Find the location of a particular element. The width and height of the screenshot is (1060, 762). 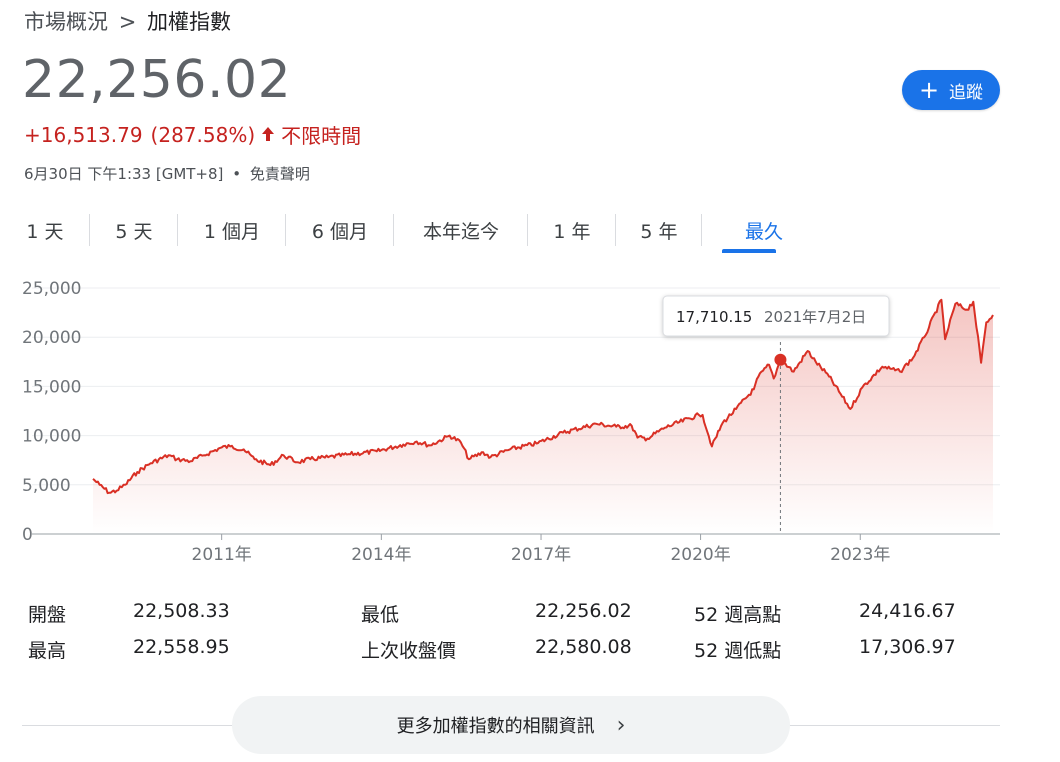

quote-timestamp: 6月30日 下午1:33 [GMT+8] • 免責聲明 is located at coordinates (167, 173).